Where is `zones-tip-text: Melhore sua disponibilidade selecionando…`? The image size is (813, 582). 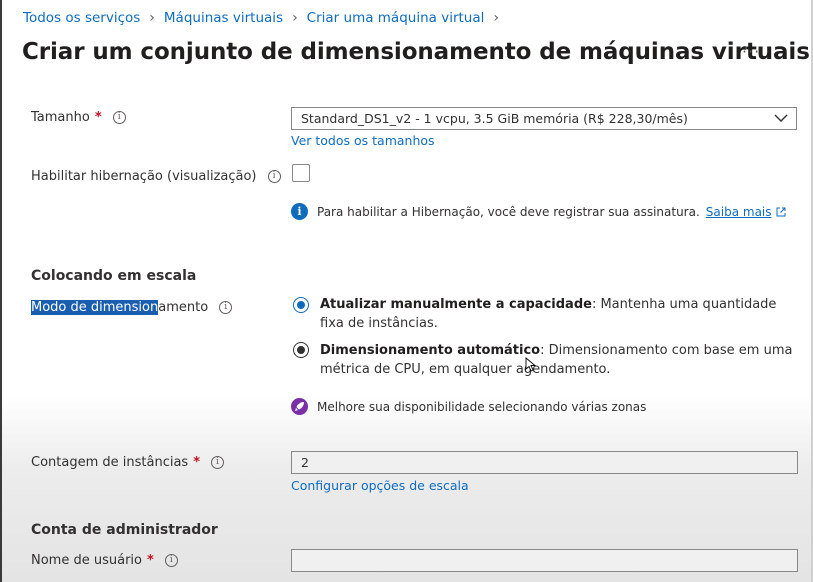 zones-tip-text: Melhore sua disponibilidade selecionando… is located at coordinates (482, 406).